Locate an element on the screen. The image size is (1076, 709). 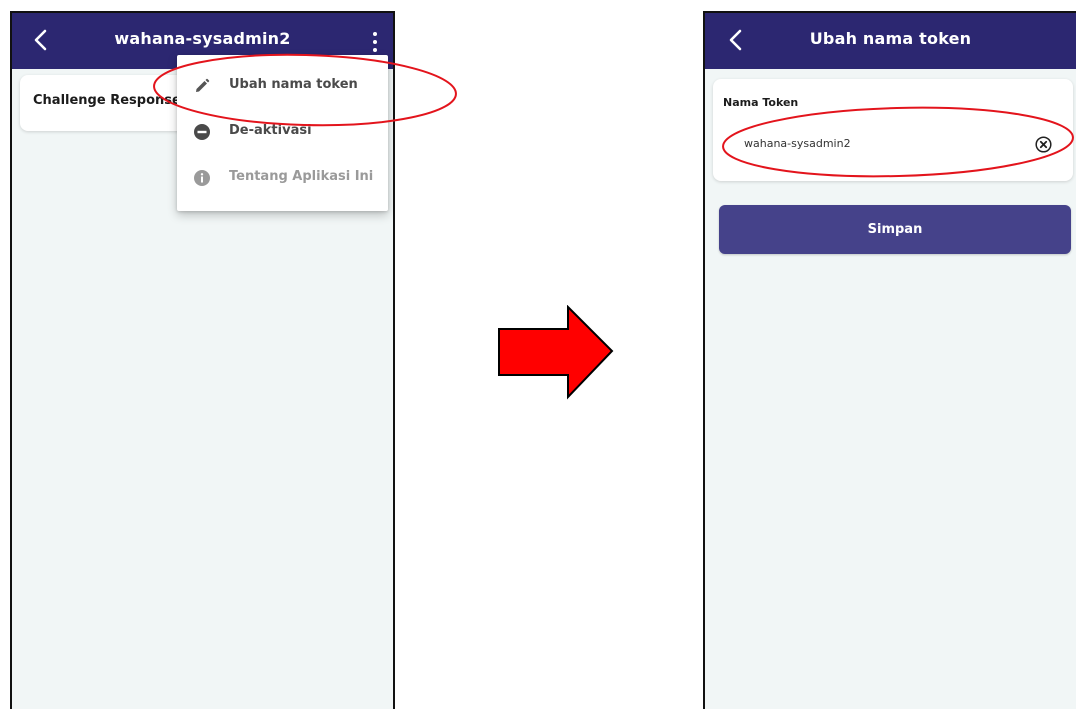
app-bar: Ubah nama token is located at coordinates (890, 41).